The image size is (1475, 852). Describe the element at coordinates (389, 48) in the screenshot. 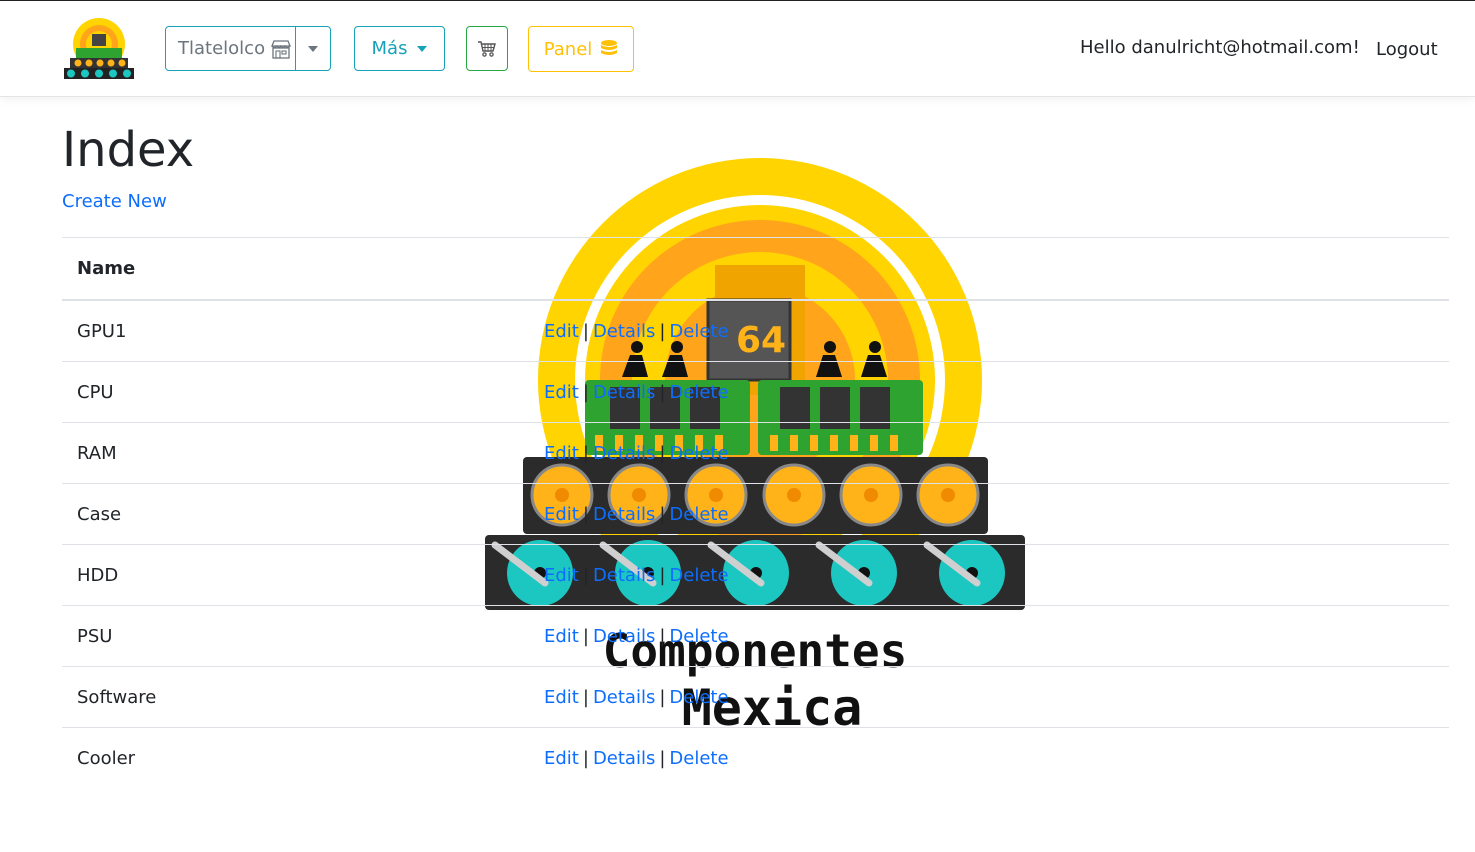

I see `mas-label: Más` at that location.